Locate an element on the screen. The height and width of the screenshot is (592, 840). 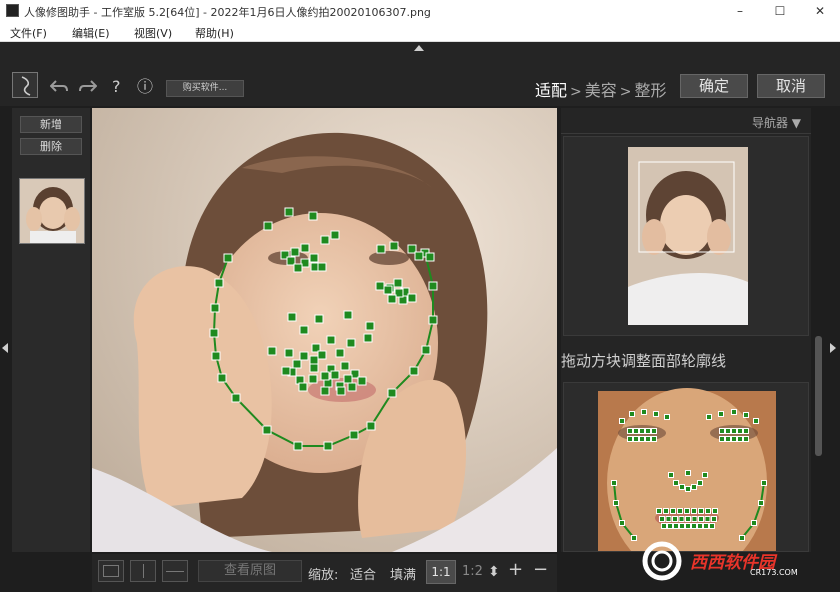
delete-button: 删除 is located at coordinates (51, 146).